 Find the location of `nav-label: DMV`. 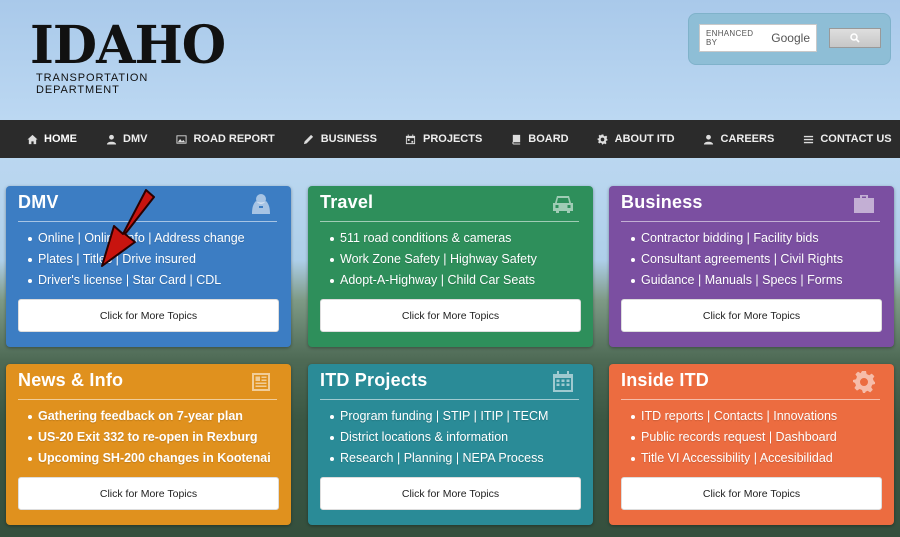

nav-label: DMV is located at coordinates (135, 139).